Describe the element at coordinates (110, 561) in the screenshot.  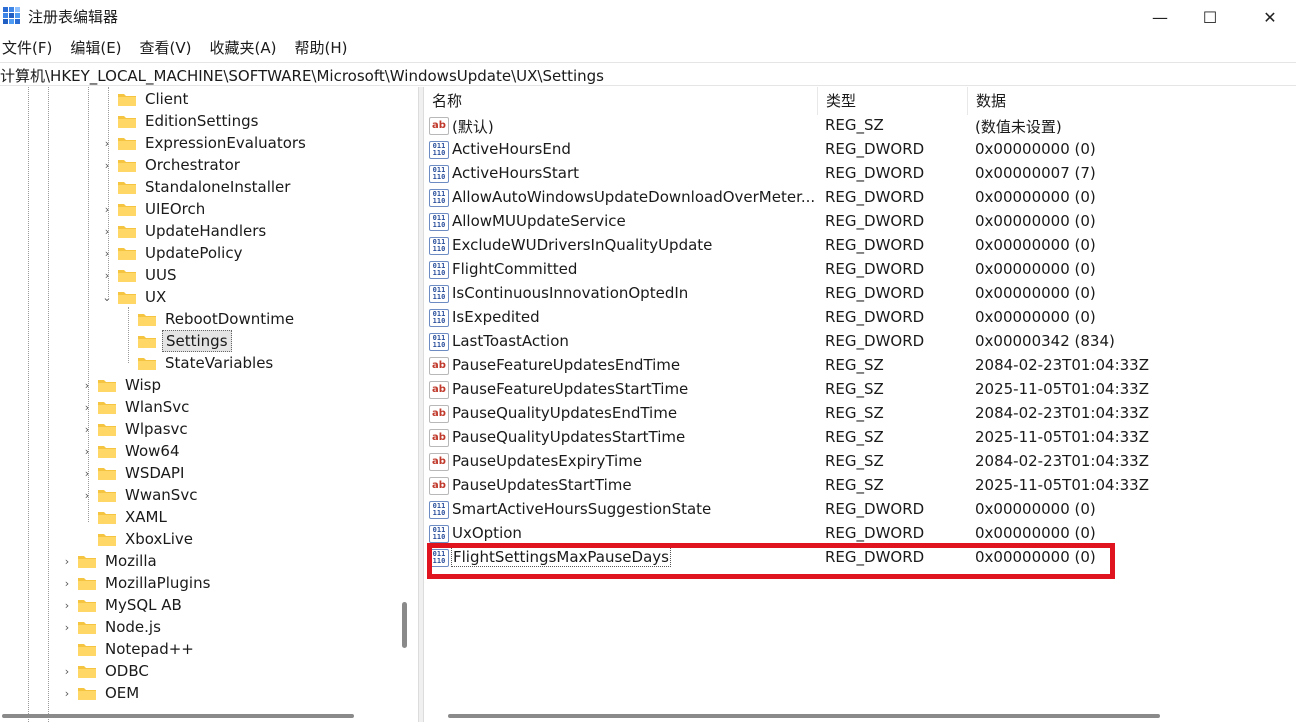
I see `tree-item-mozilla: › Mozilla` at that location.